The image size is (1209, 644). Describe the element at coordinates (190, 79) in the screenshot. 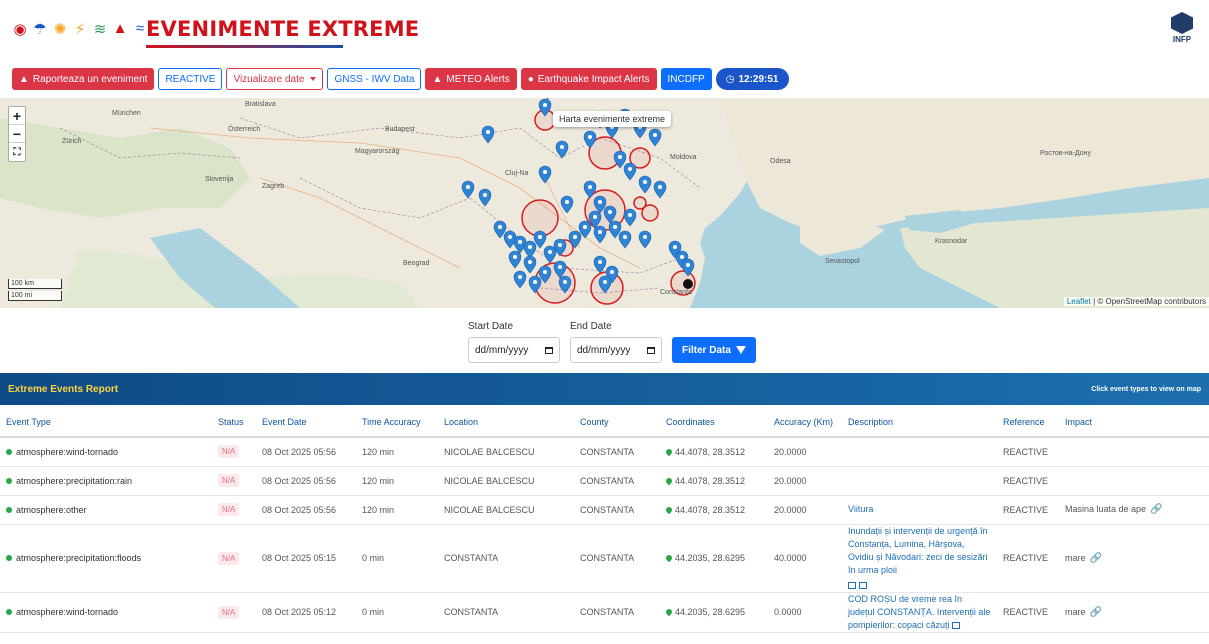

I see `reactive-button: REACTIVE` at that location.